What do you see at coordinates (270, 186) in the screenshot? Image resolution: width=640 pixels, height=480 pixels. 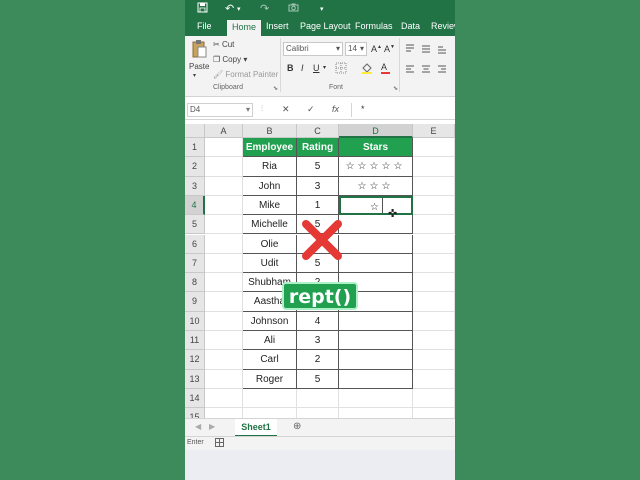 I see `cell-b3: John` at bounding box center [270, 186].